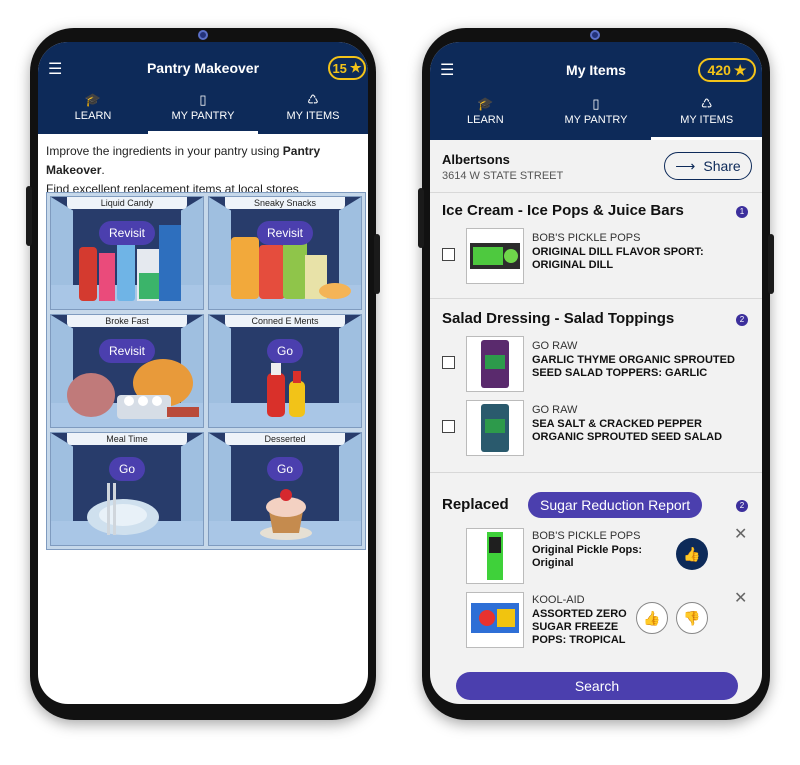 The image size is (800, 765). I want to click on shelf-sneaky-snacks: Sneaky Snacks Revisit, so click(285, 253).